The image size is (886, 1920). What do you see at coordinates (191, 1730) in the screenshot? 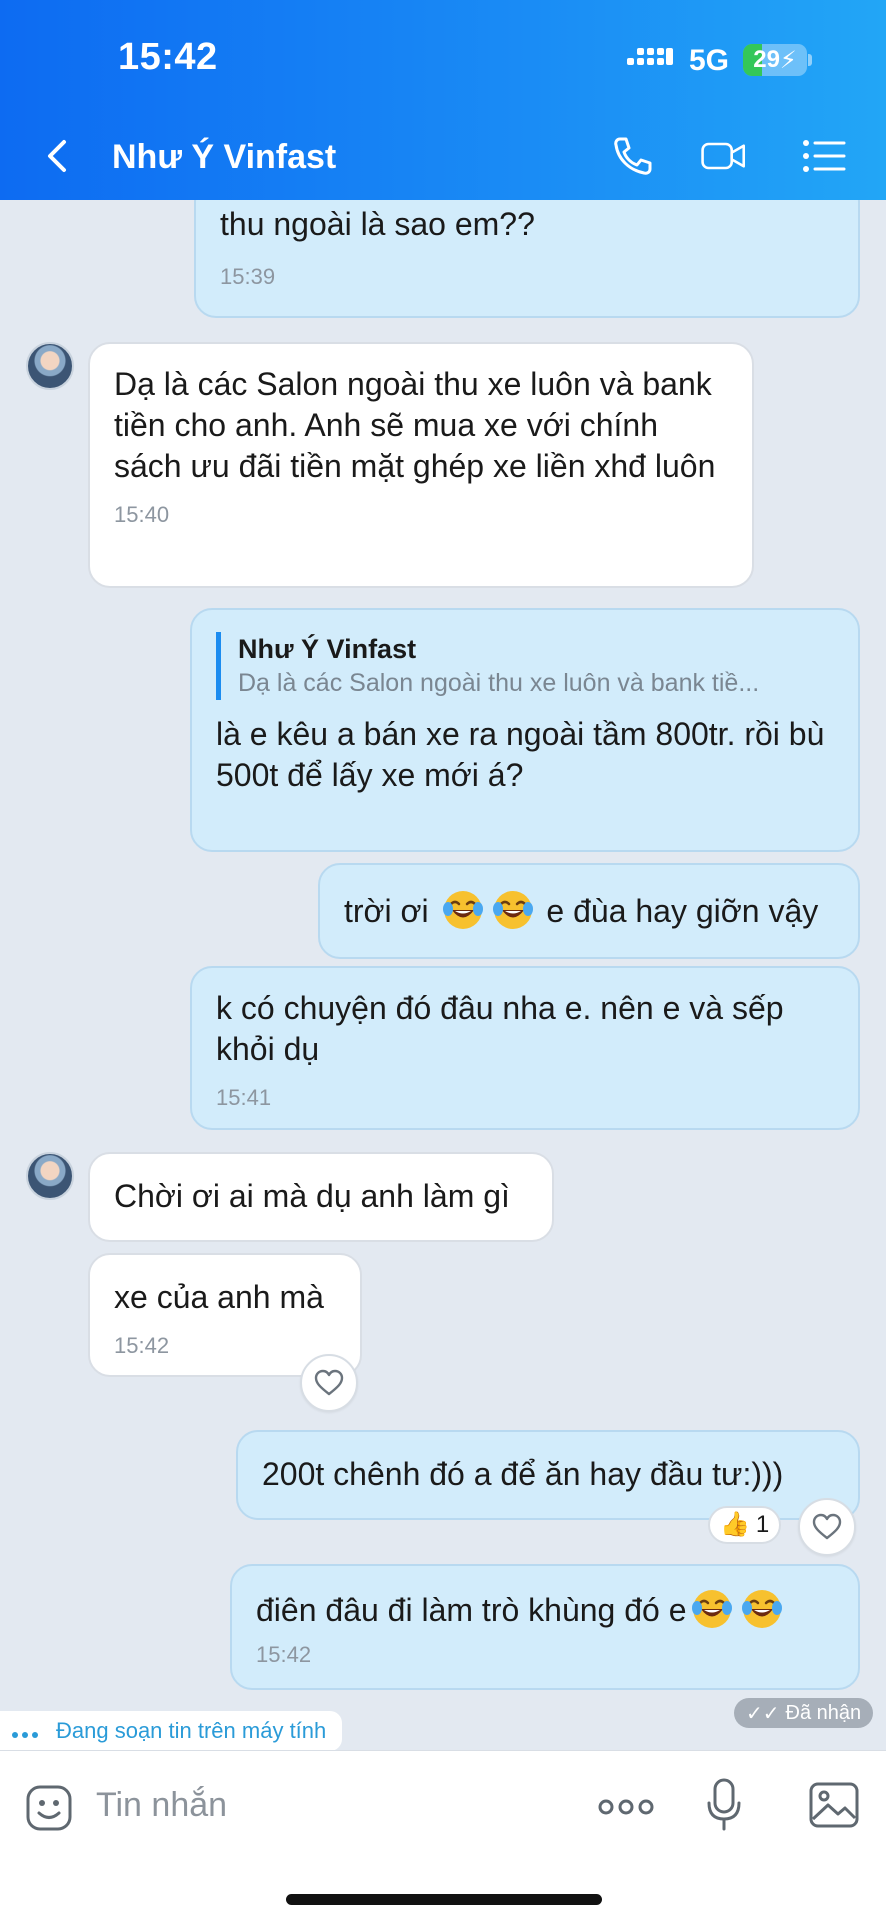
I see `typing-text: Đang soạn tin trên máy tính` at bounding box center [191, 1730].